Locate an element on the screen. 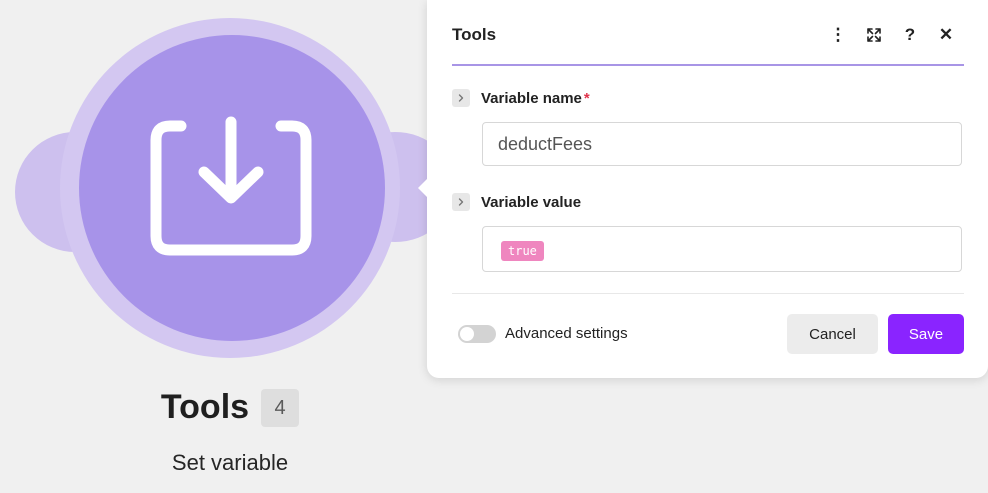  header-underline is located at coordinates (708, 65).